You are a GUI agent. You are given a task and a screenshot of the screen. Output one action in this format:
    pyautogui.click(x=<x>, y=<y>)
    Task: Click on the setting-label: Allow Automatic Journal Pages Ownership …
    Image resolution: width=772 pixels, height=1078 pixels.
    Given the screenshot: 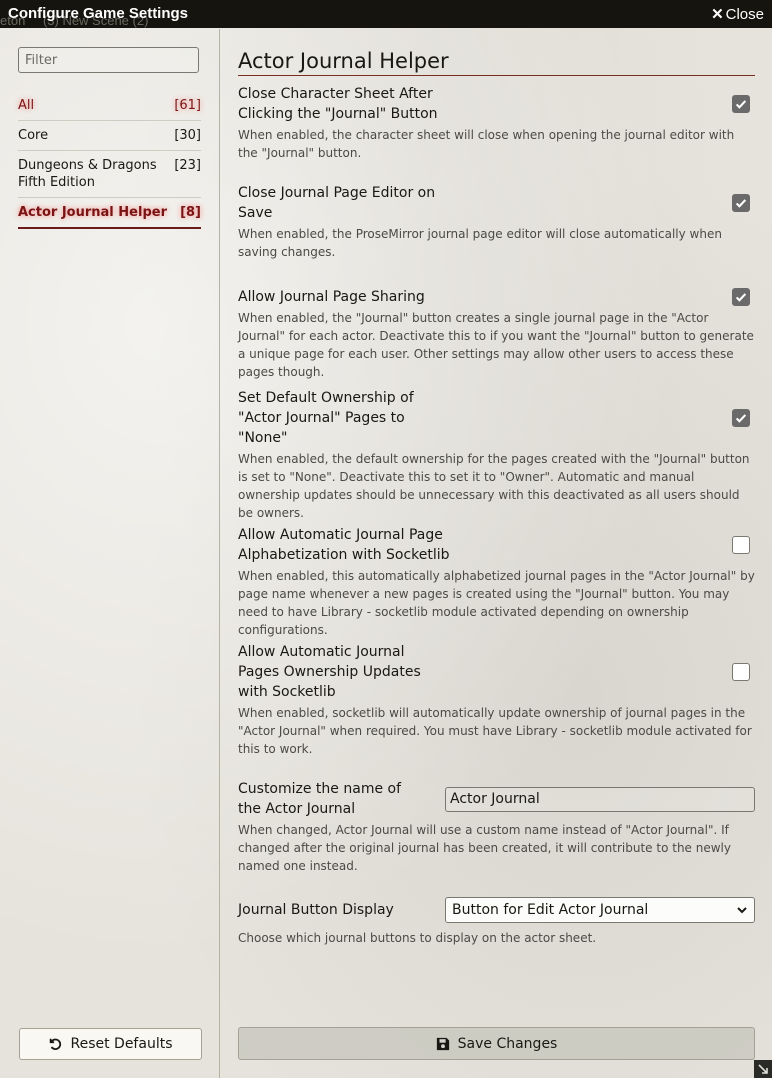 What is the action you would take?
    pyautogui.click(x=329, y=672)
    